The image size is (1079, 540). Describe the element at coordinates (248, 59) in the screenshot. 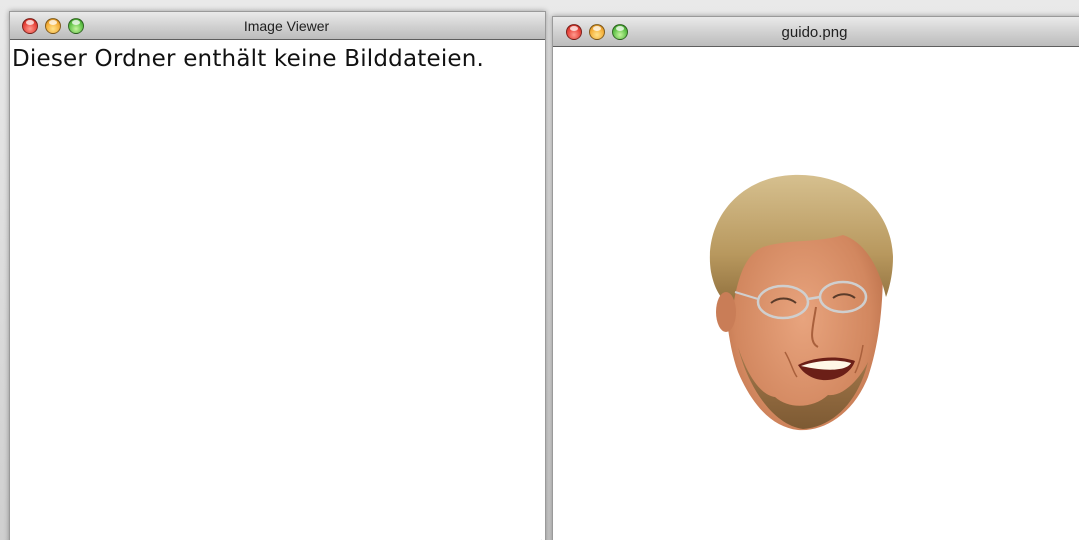

I see `empty-folder-message: Dieser Ordner enthält keine Bilddateien.` at that location.